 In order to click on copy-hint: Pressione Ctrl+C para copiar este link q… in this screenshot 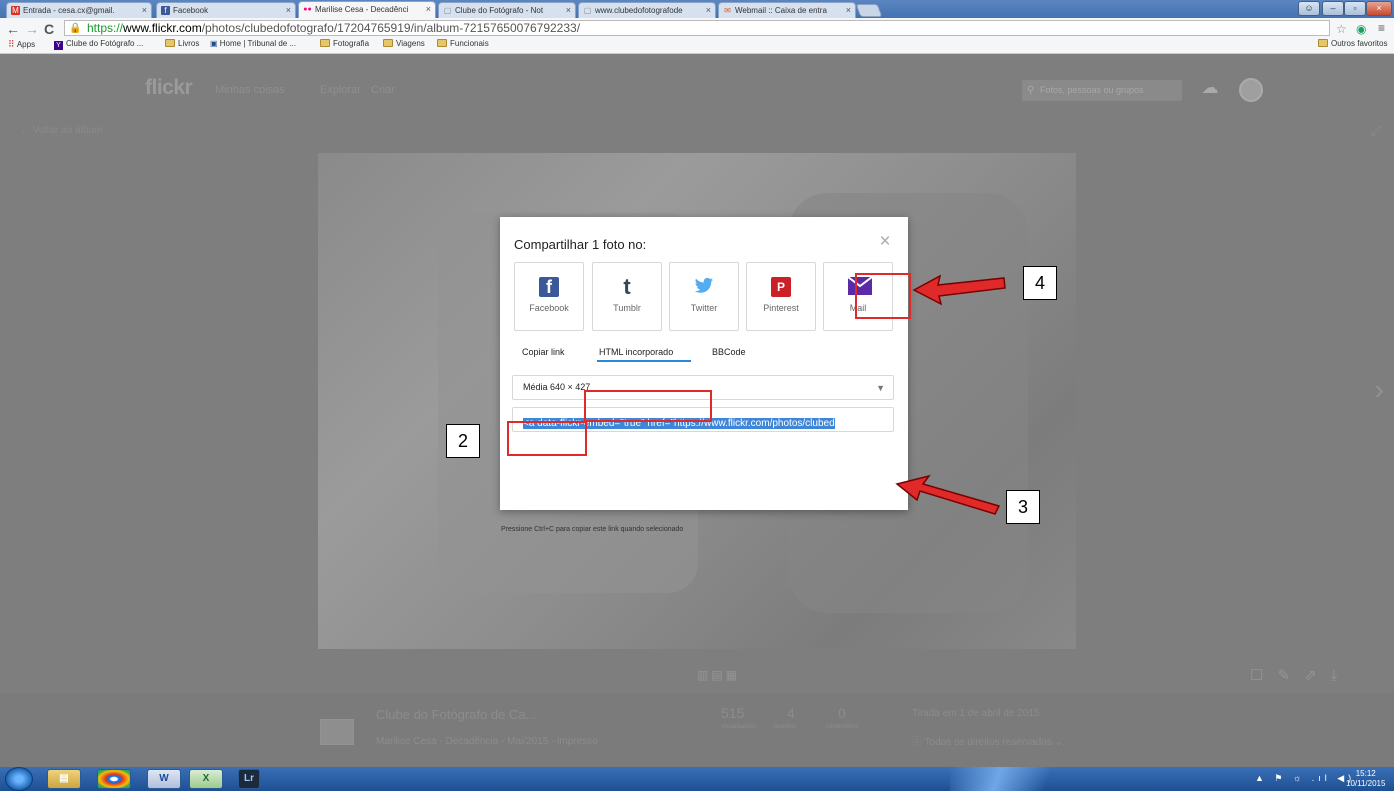, I will do `click(592, 529)`.